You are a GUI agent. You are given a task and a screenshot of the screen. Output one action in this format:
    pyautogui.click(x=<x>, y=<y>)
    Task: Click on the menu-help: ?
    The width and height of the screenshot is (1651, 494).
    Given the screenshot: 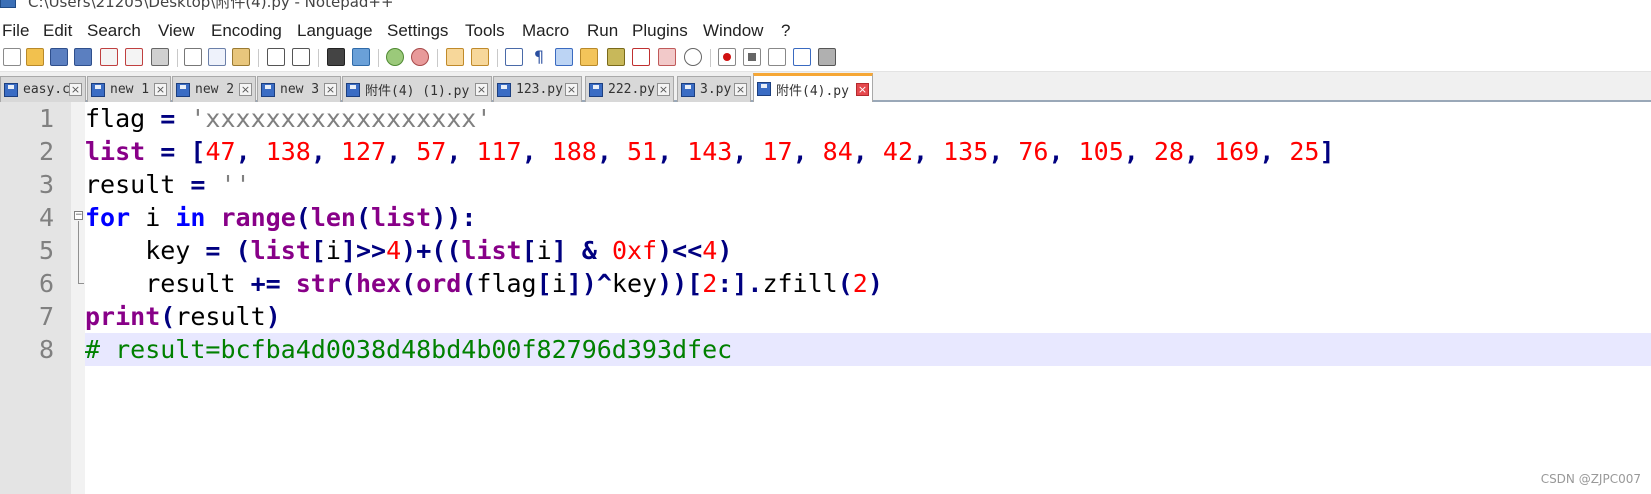 What is the action you would take?
    pyautogui.click(x=785, y=31)
    